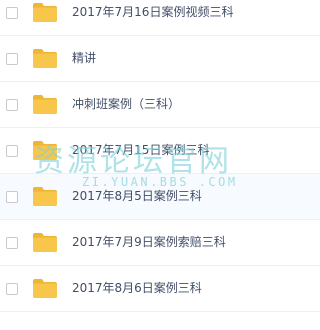 This screenshot has height=330, width=320. I want to click on folder-row: 2017年7月15日案例三科, so click(160, 151).